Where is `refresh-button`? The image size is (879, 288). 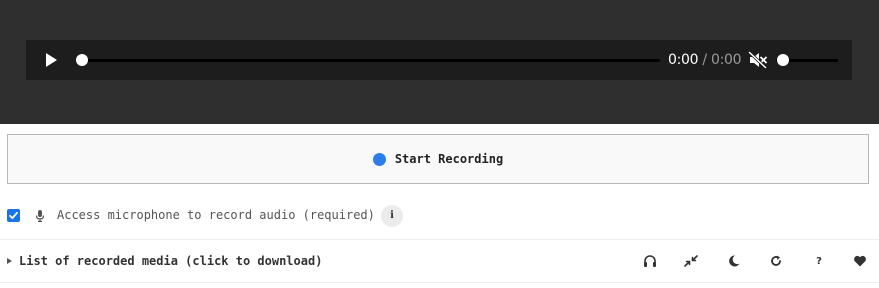 refresh-button is located at coordinates (776, 261).